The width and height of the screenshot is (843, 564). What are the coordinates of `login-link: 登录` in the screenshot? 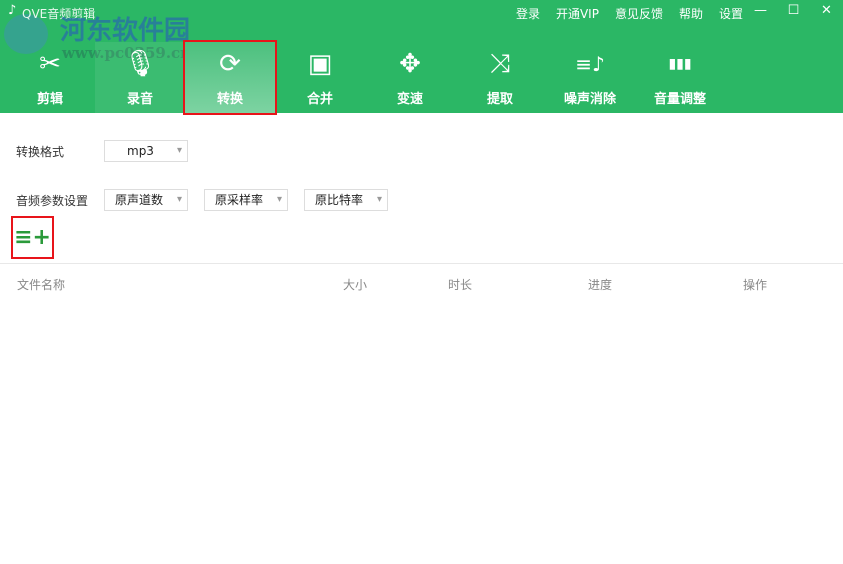 It's located at (528, 13).